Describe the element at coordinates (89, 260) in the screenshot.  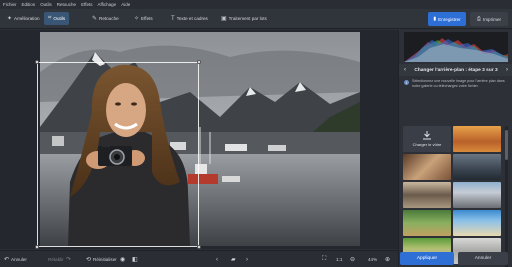
I see `reset-icon: ⟲` at that location.